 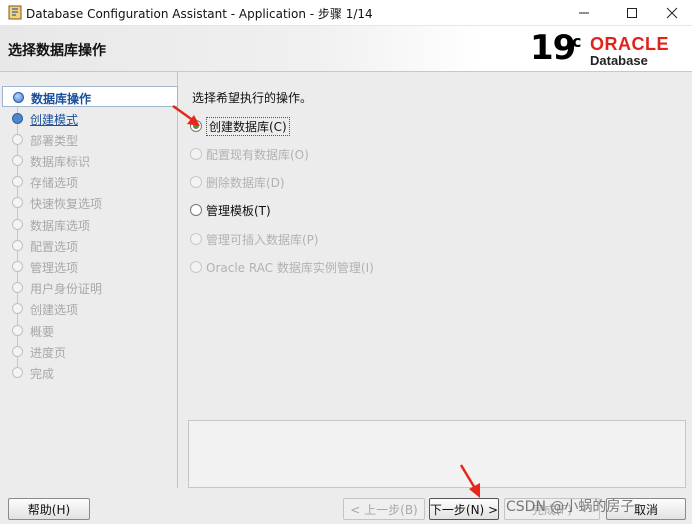 I want to click on close-button, so click(x=672, y=13).